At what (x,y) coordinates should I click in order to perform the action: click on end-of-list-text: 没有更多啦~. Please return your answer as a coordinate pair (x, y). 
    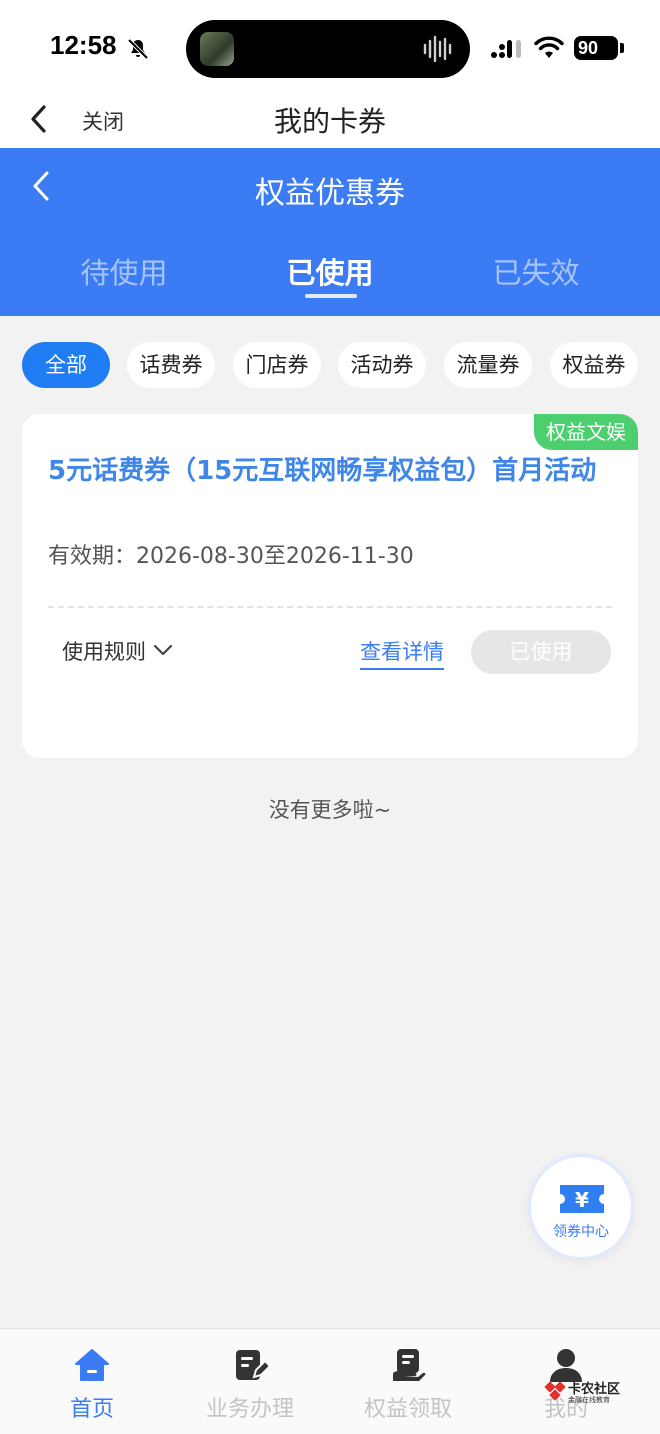
    Looking at the image, I should click on (330, 810).